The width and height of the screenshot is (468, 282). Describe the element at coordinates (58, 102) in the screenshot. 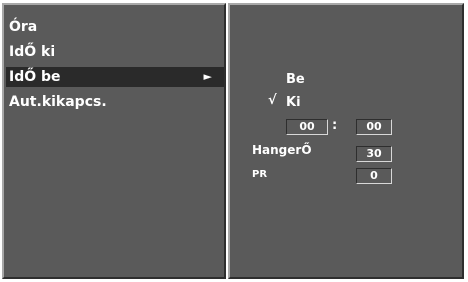

I see `menu-item-label: Aut.kikapcs.` at that location.